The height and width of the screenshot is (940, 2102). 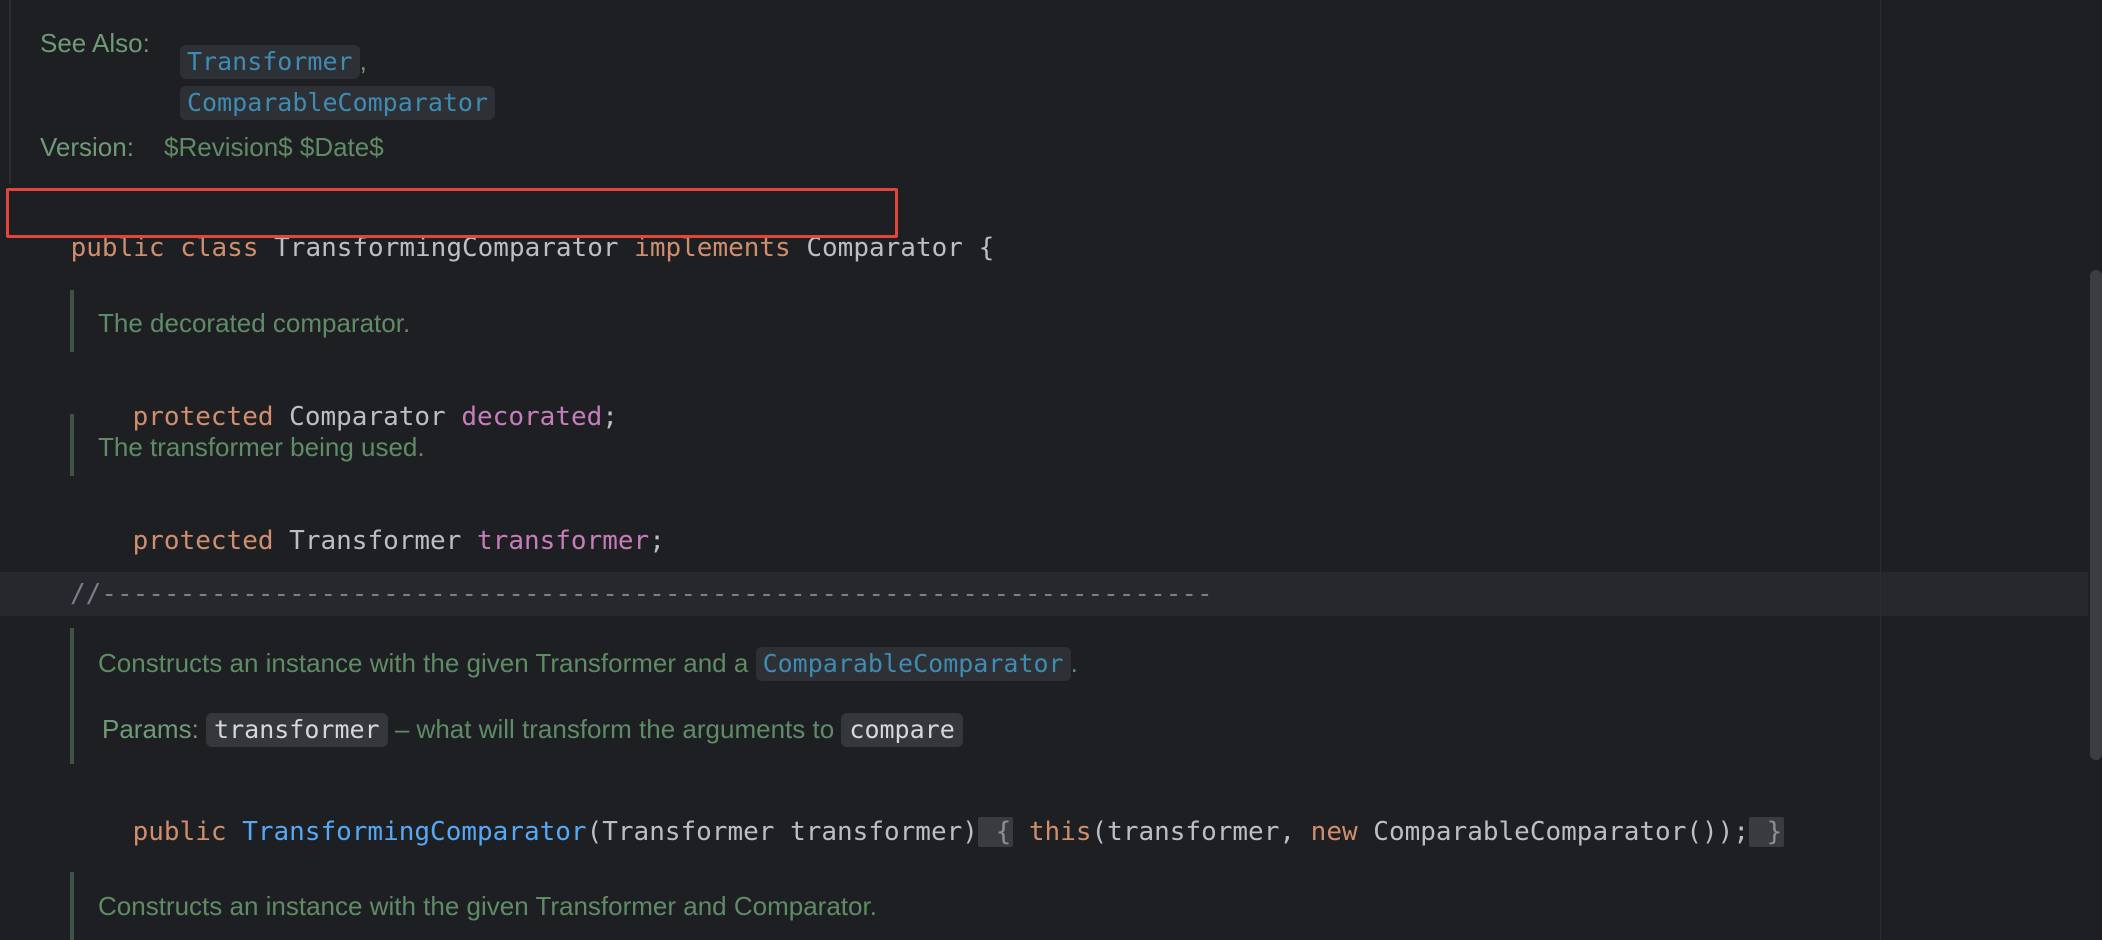 I want to click on doc-bar-constructor-two, so click(x=72, y=906).